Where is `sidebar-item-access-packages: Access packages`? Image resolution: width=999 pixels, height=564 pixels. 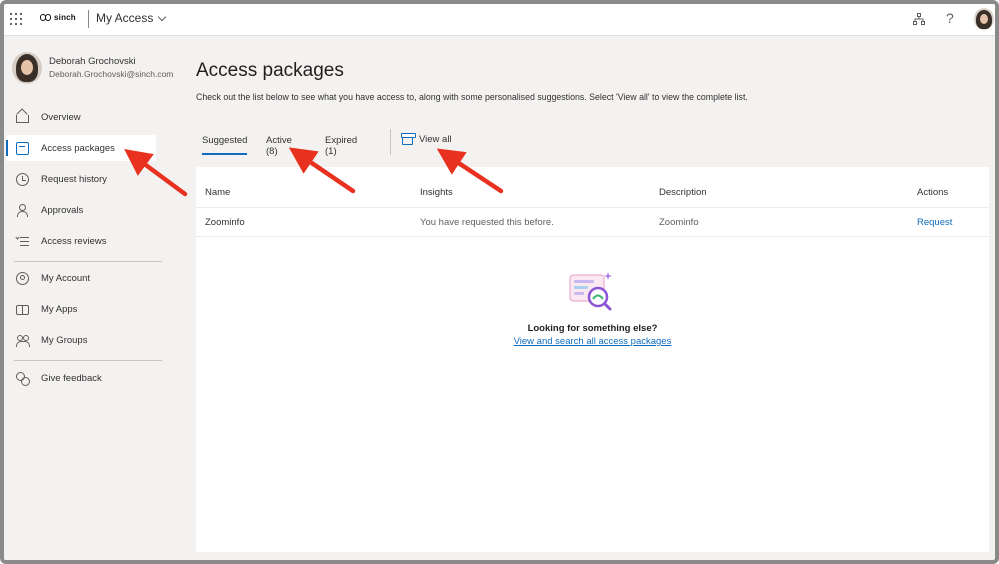
sidebar-item-access-packages: Access packages is located at coordinates (81, 148).